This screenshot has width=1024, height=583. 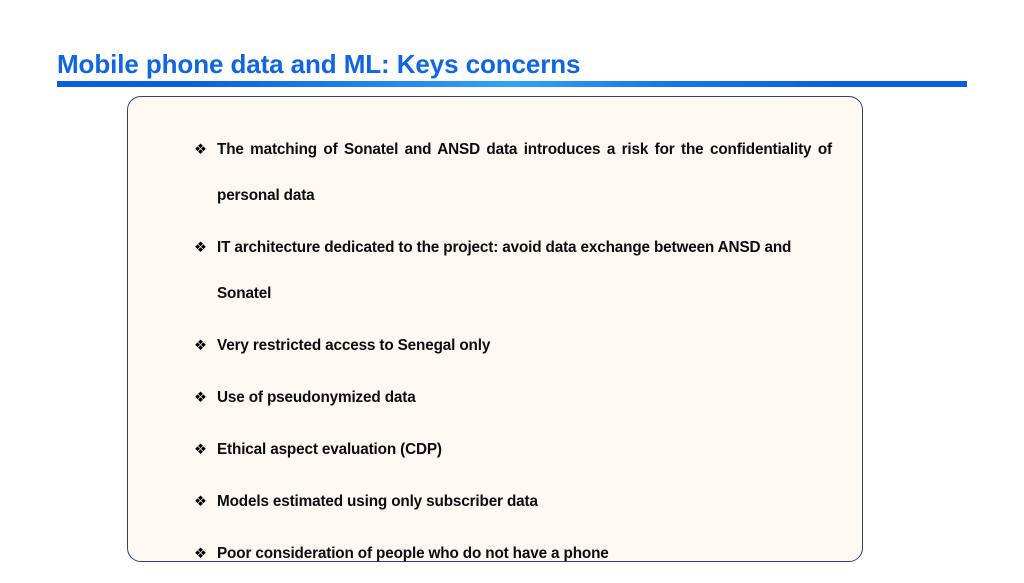 What do you see at coordinates (316, 397) in the screenshot?
I see `list-item-label: Use of pseudonymized data` at bounding box center [316, 397].